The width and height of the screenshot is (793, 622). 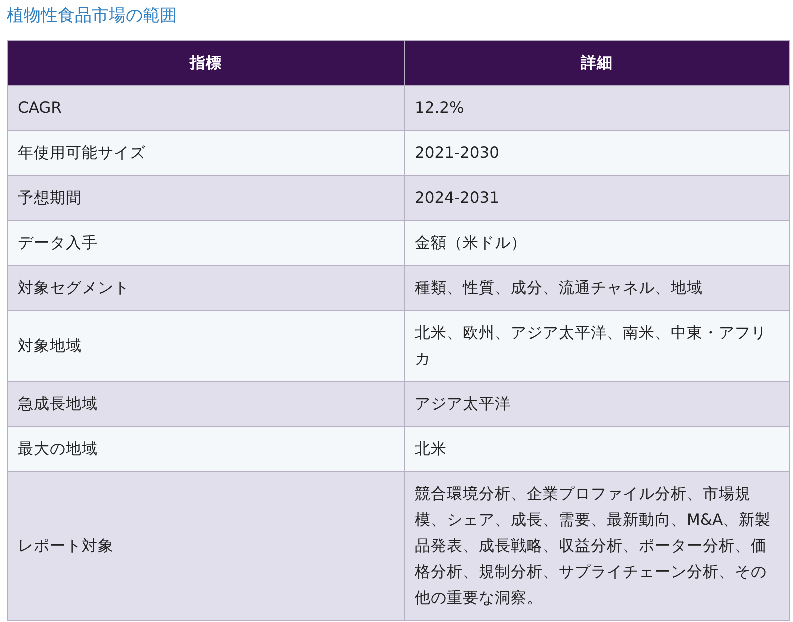 What do you see at coordinates (597, 346) in the screenshot?
I see `table-cell: 北米、欧州、アジア太平洋、南米、中東・アフリカ` at bounding box center [597, 346].